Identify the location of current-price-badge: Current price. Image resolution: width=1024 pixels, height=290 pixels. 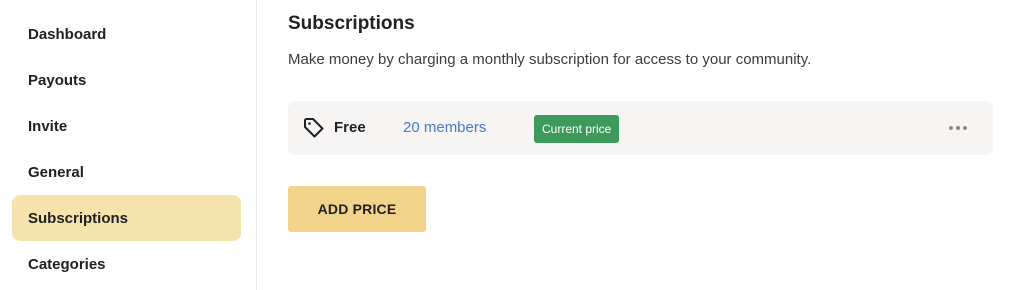
(577, 129).